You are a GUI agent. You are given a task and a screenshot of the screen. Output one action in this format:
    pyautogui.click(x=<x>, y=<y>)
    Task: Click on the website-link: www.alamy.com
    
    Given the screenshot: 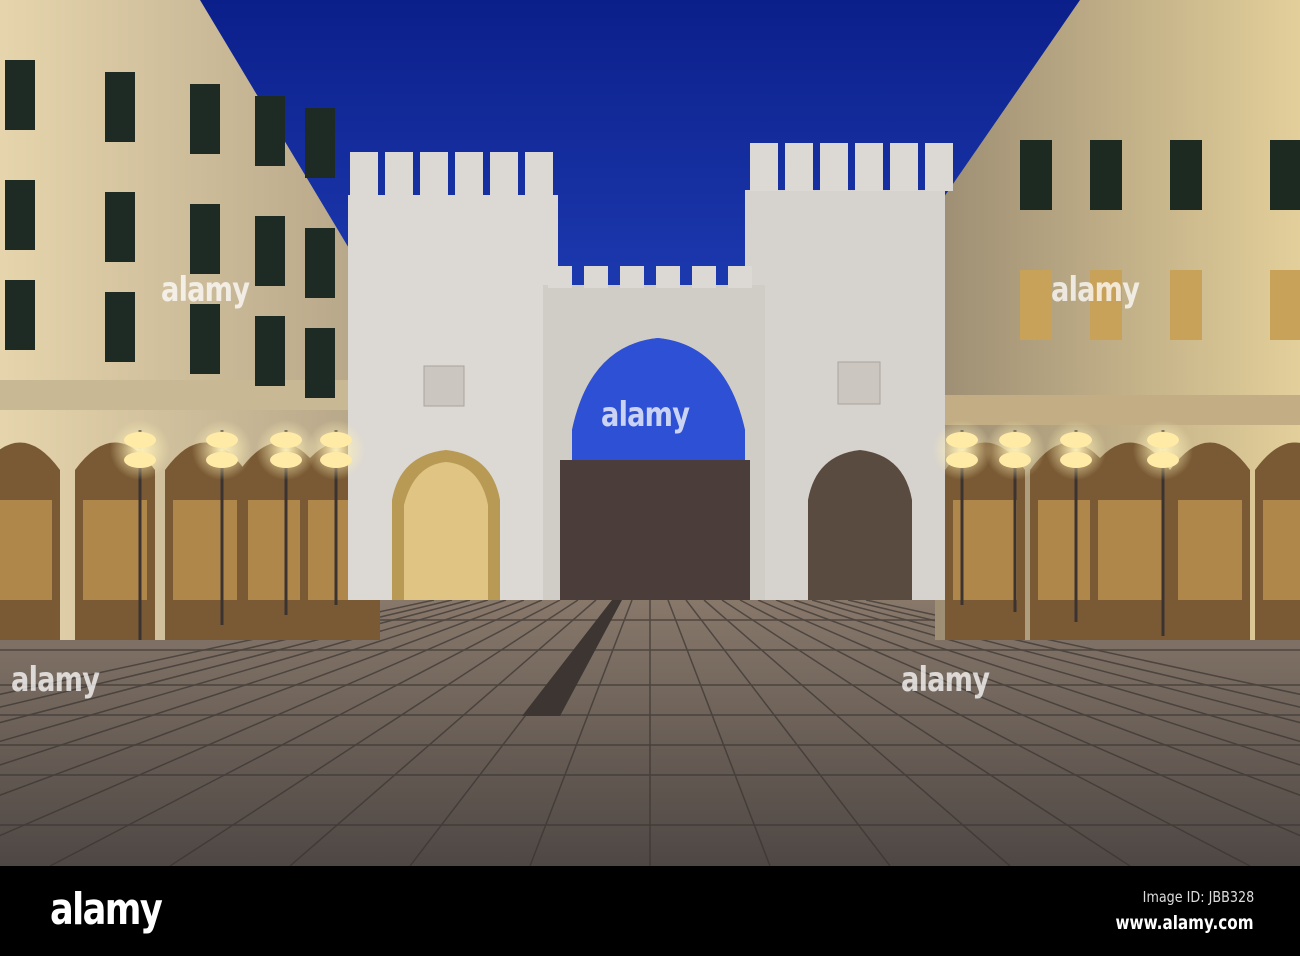 What is the action you would take?
    pyautogui.click(x=1184, y=923)
    